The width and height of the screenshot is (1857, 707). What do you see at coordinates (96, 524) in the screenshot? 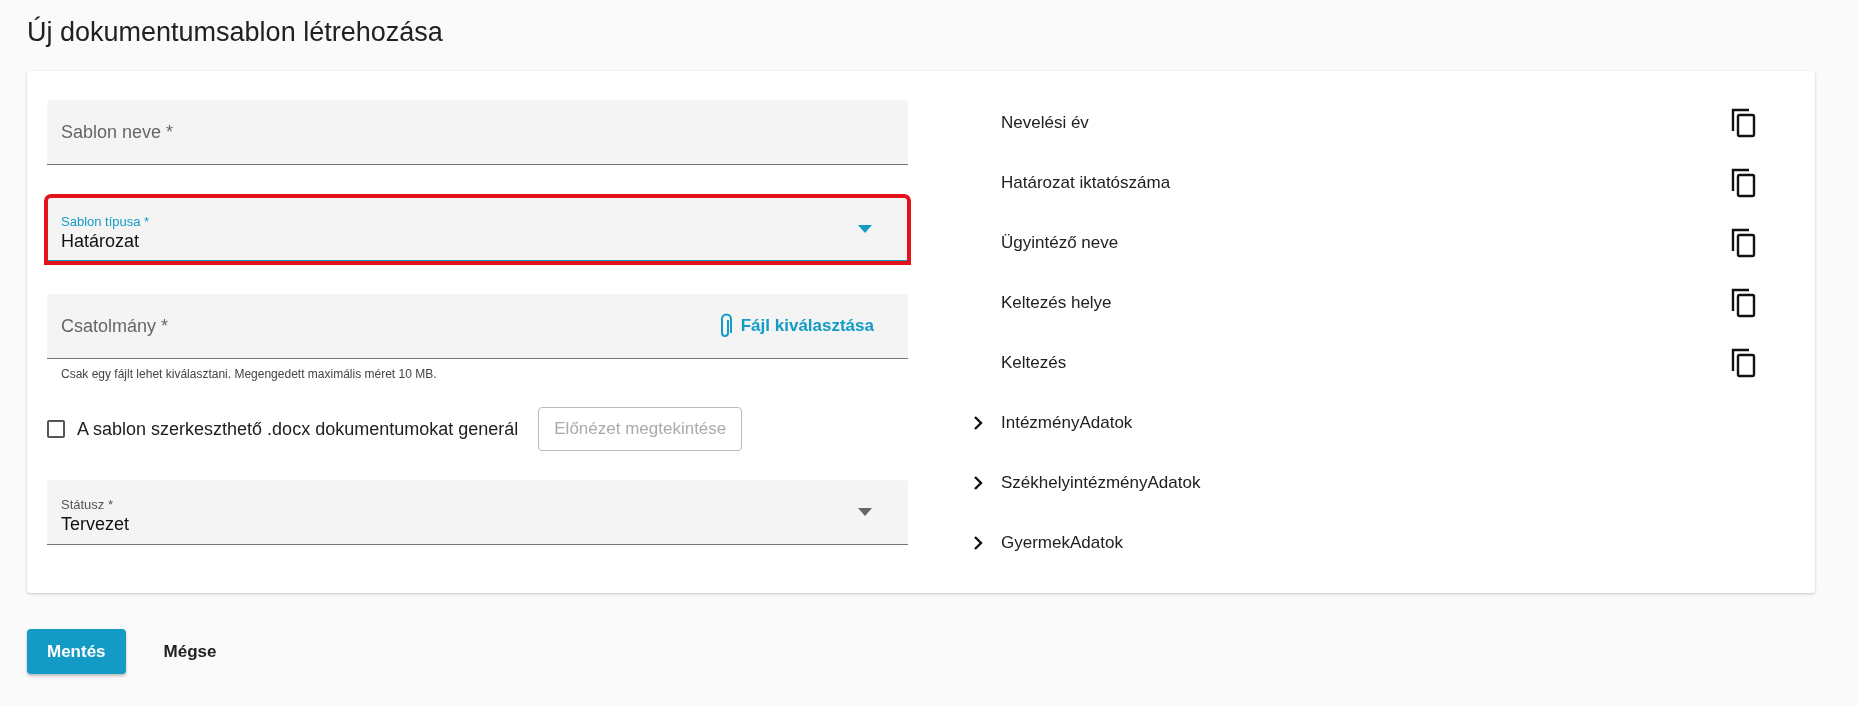
I see `field-value: Tervezet` at bounding box center [96, 524].